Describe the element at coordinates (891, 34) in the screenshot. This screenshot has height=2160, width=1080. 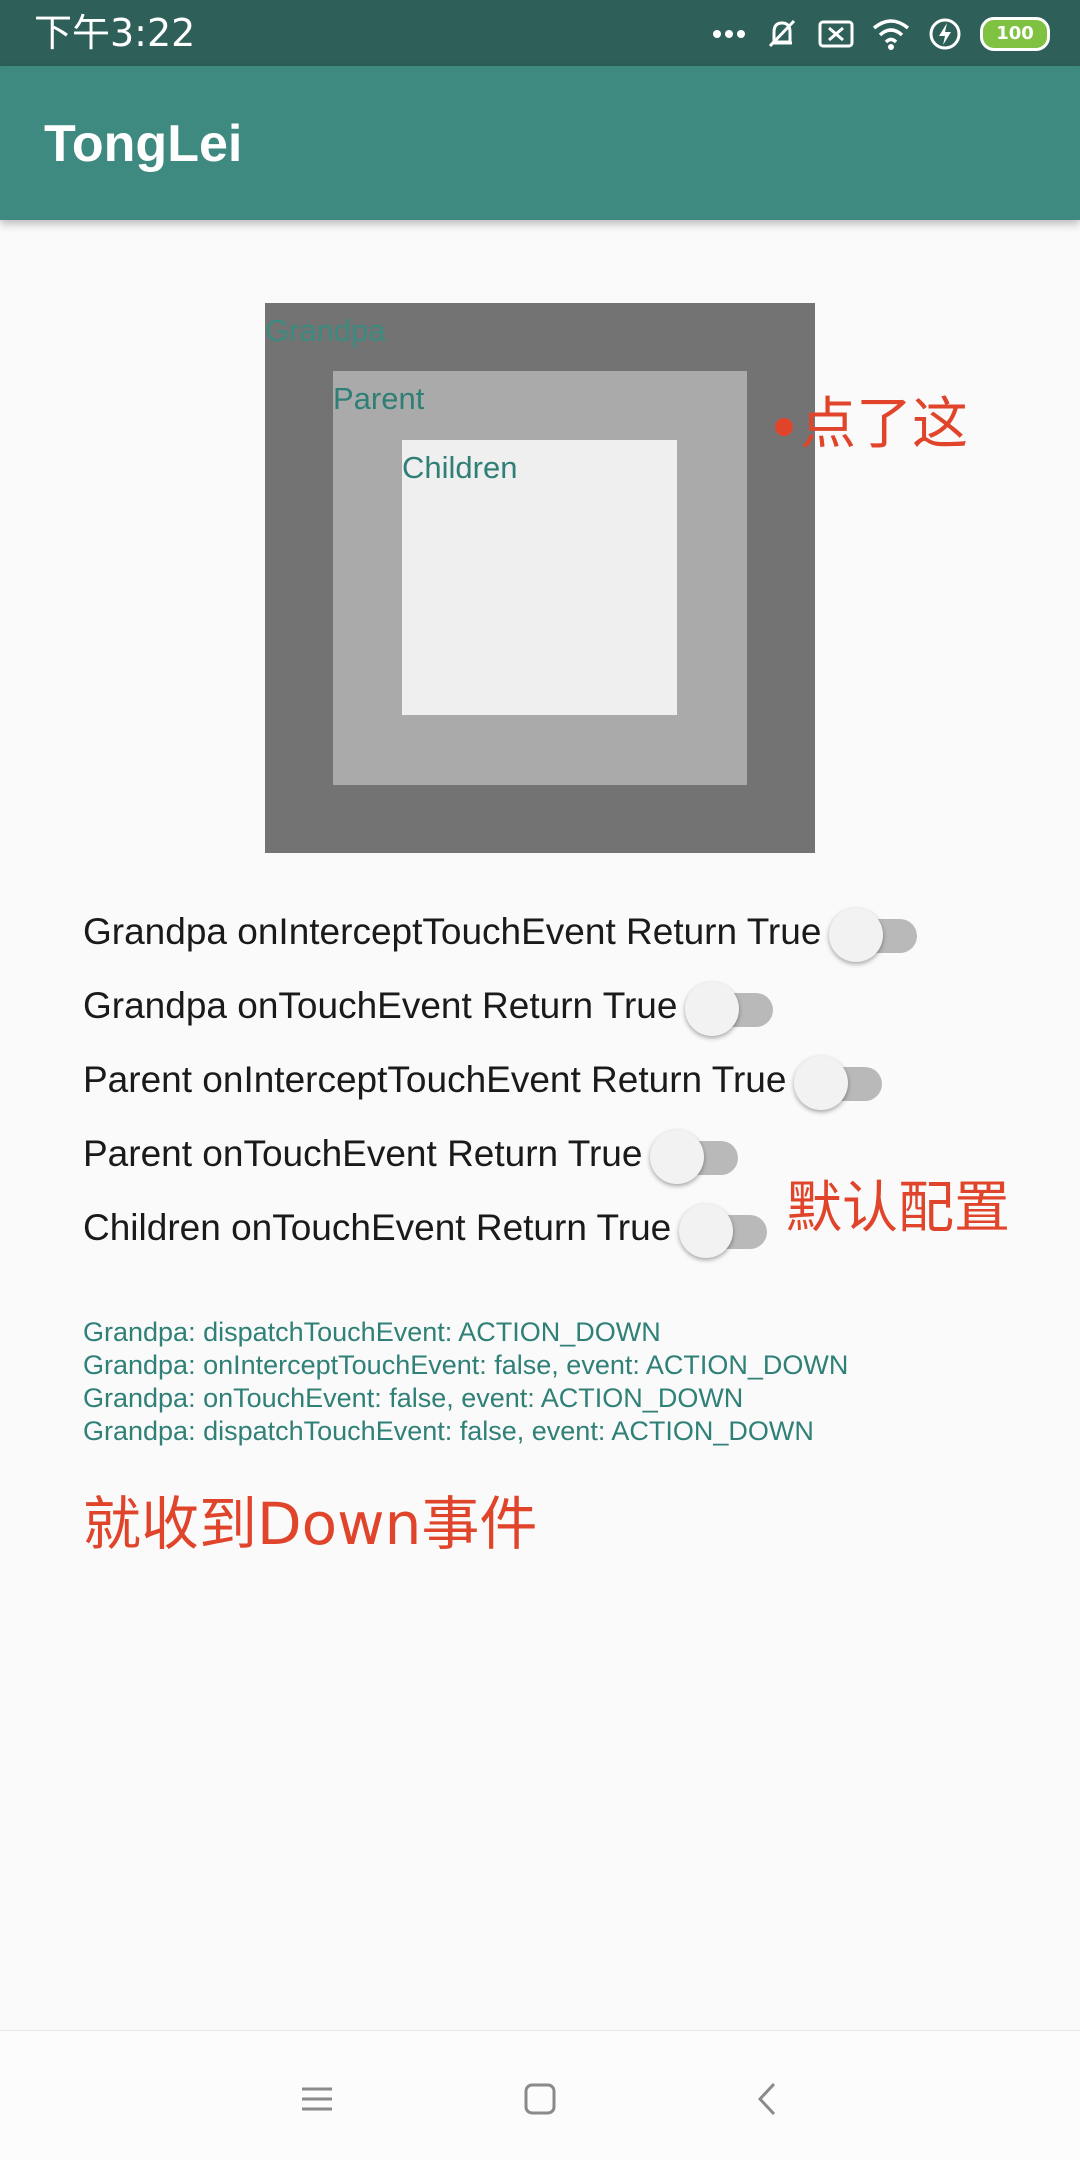
I see `wifi-icon` at that location.